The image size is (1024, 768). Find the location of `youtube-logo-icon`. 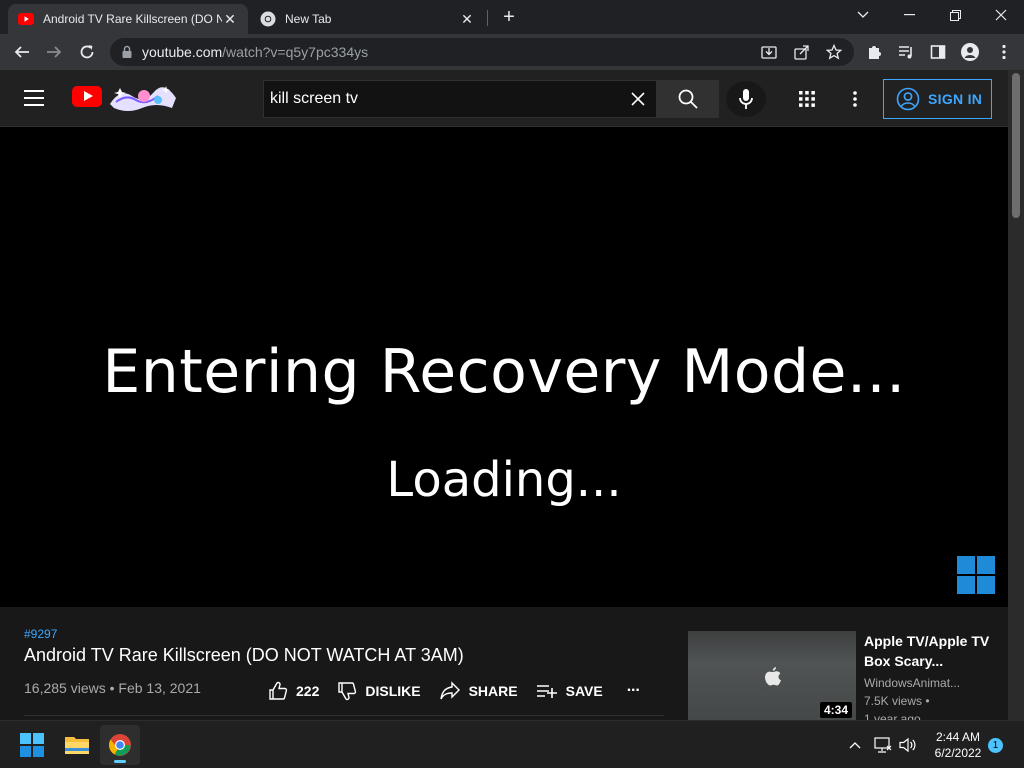

youtube-logo-icon is located at coordinates (87, 96).